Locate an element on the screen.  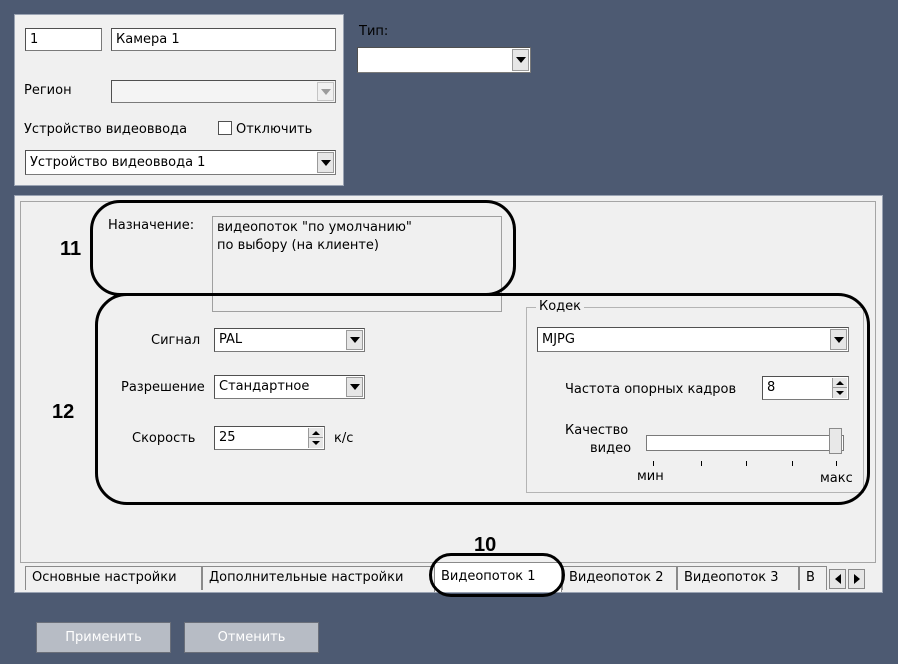
type-dropdown-button is located at coordinates (520, 60).